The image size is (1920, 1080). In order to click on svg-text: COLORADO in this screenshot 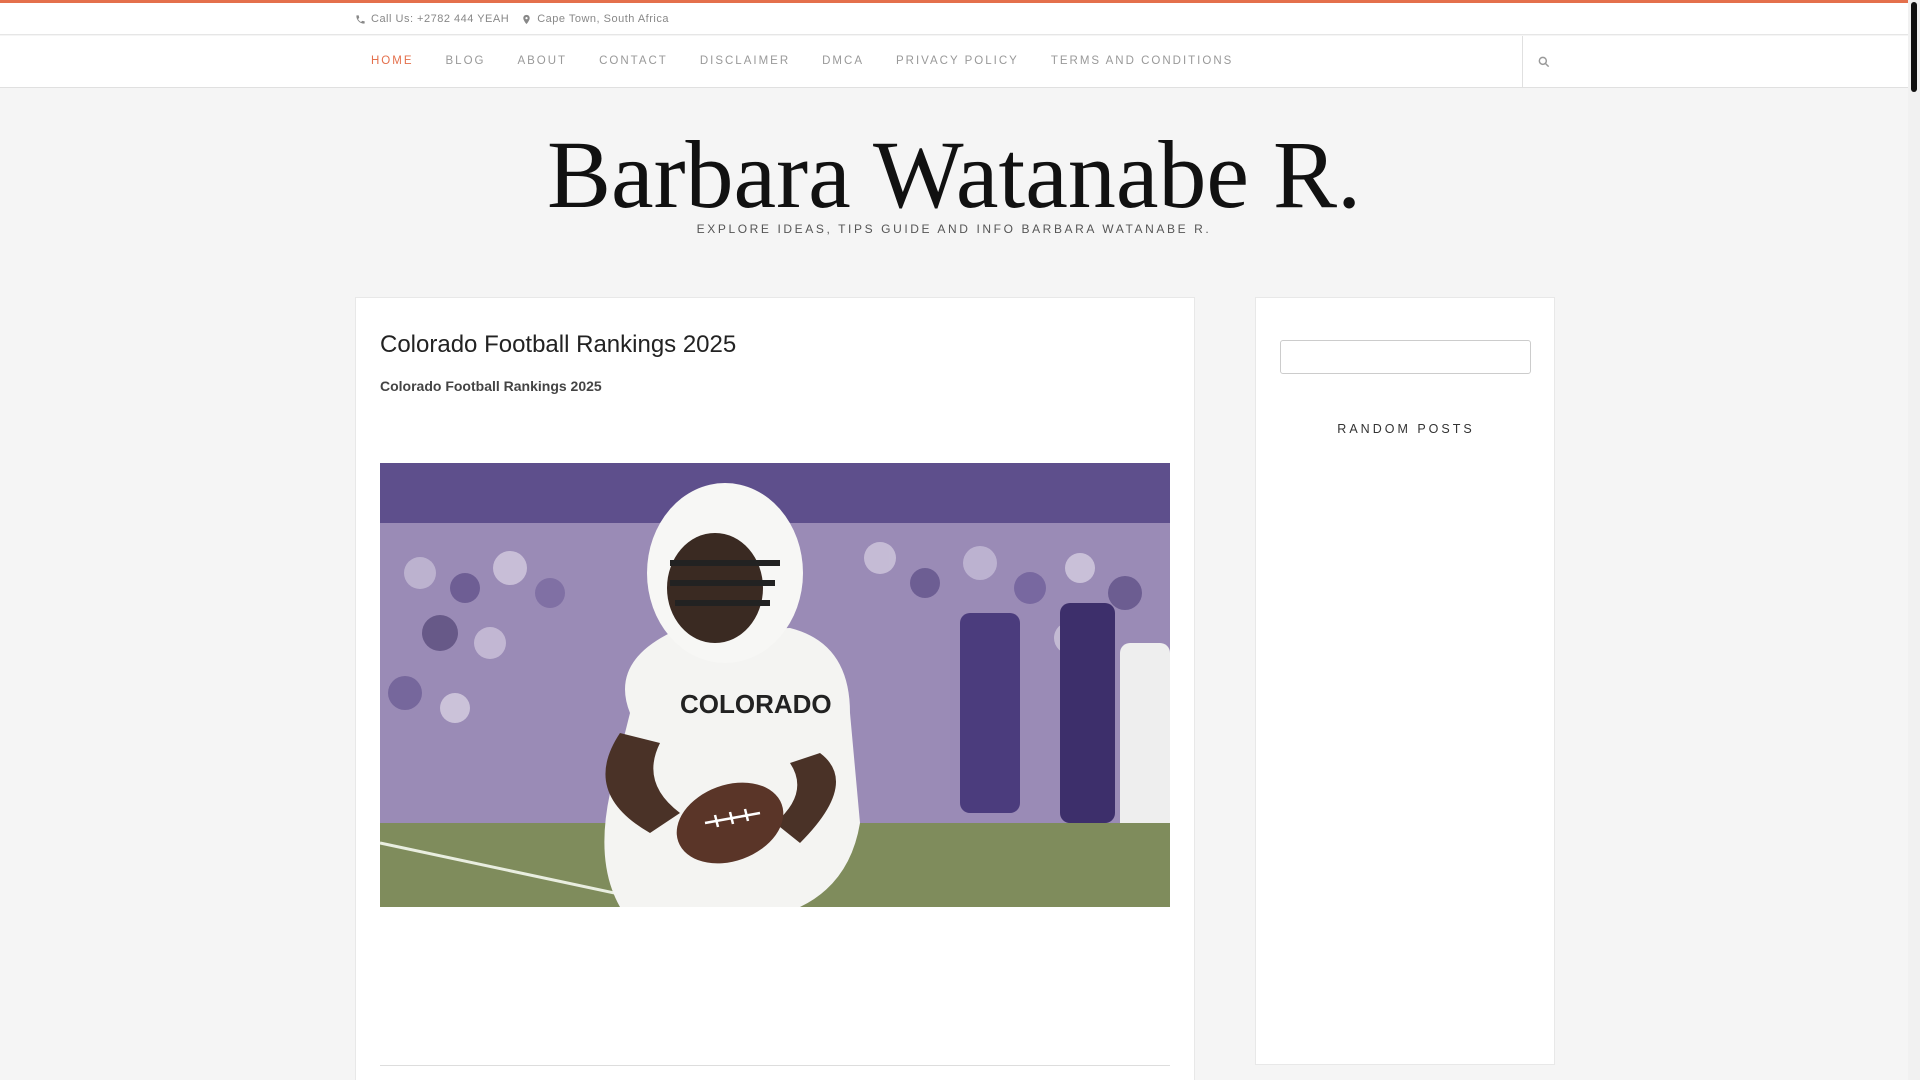, I will do `click(756, 704)`.